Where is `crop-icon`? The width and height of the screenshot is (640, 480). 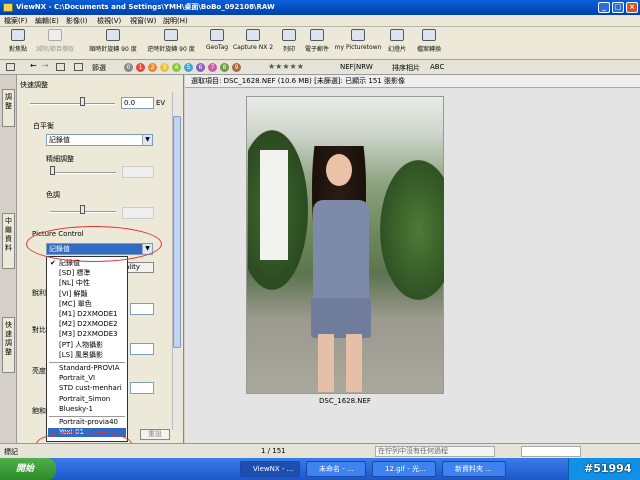
crop-icon is located at coordinates (55, 35).